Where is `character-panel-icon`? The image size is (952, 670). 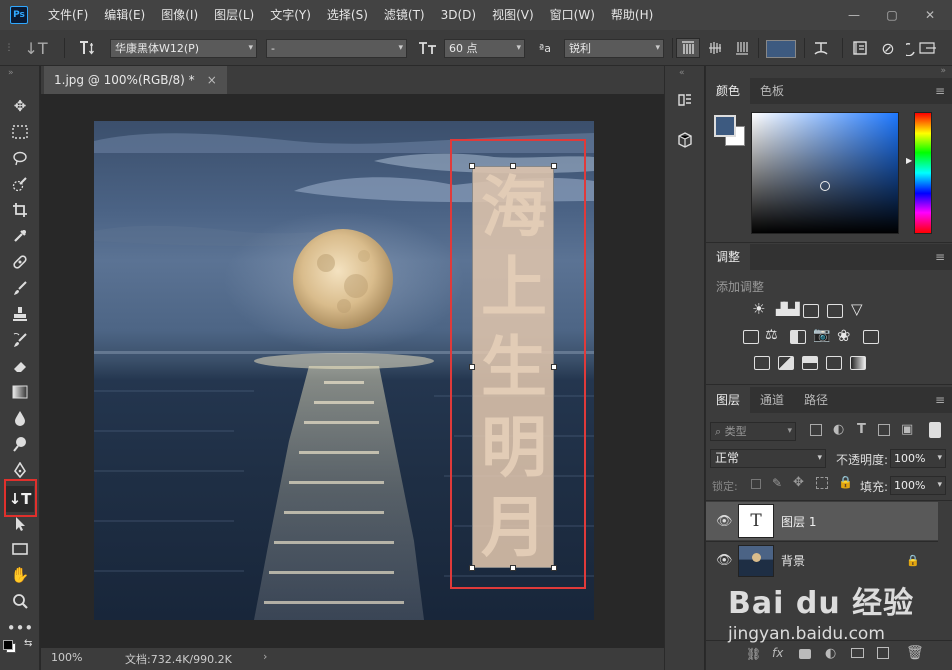 character-panel-icon is located at coordinates (860, 48).